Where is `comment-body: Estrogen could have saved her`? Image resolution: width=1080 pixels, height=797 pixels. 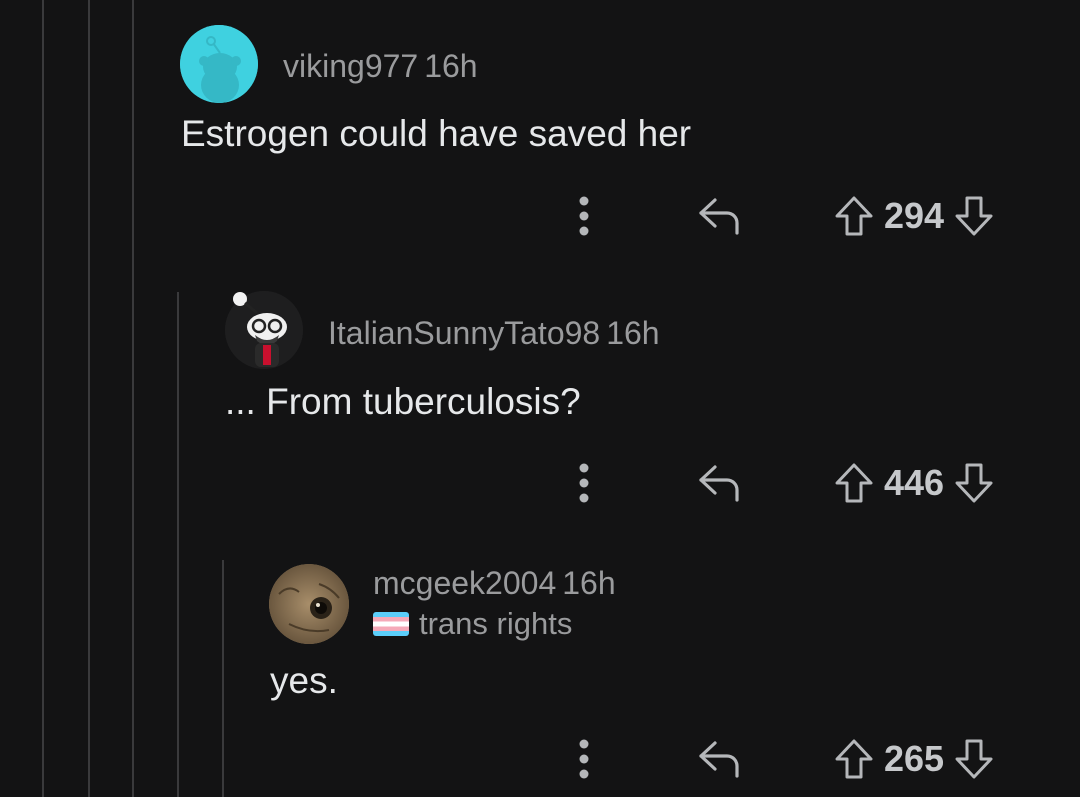 comment-body: Estrogen could have saved her is located at coordinates (436, 133).